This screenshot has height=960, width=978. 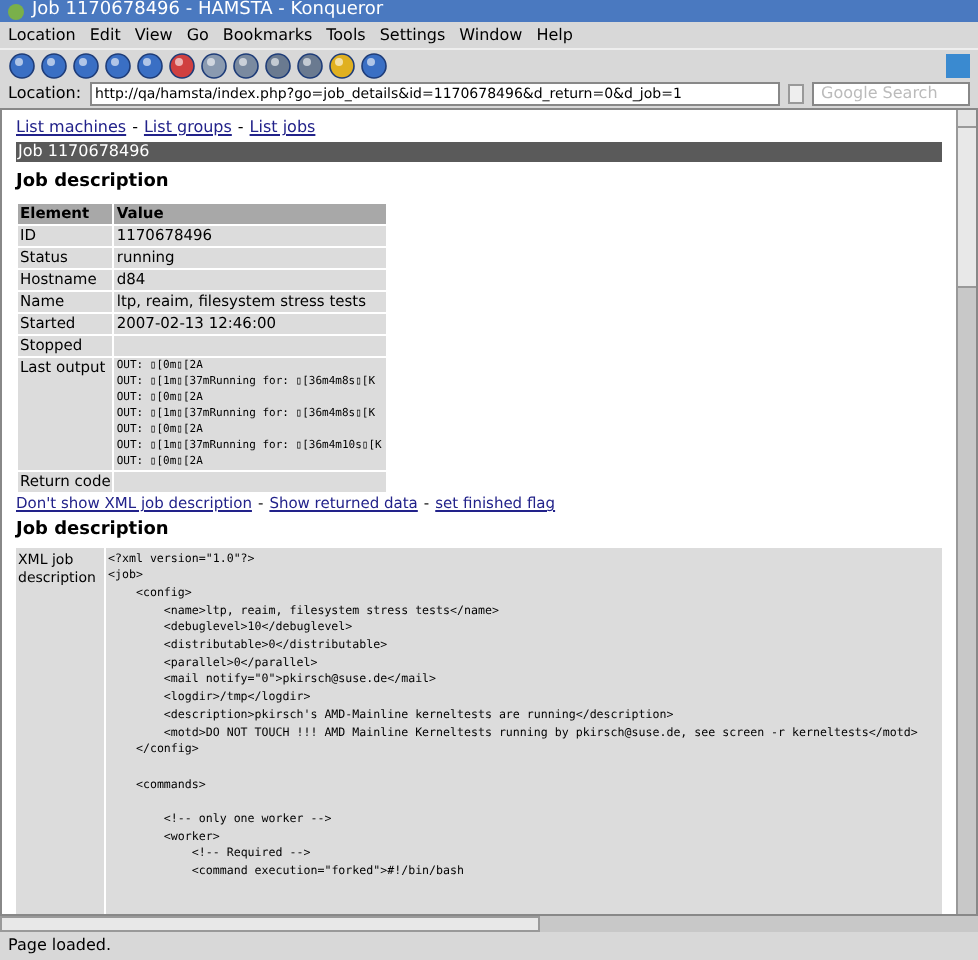 I want to click on window-title: Job 1170678496 - HAMSTA - Konqueror, so click(x=208, y=11).